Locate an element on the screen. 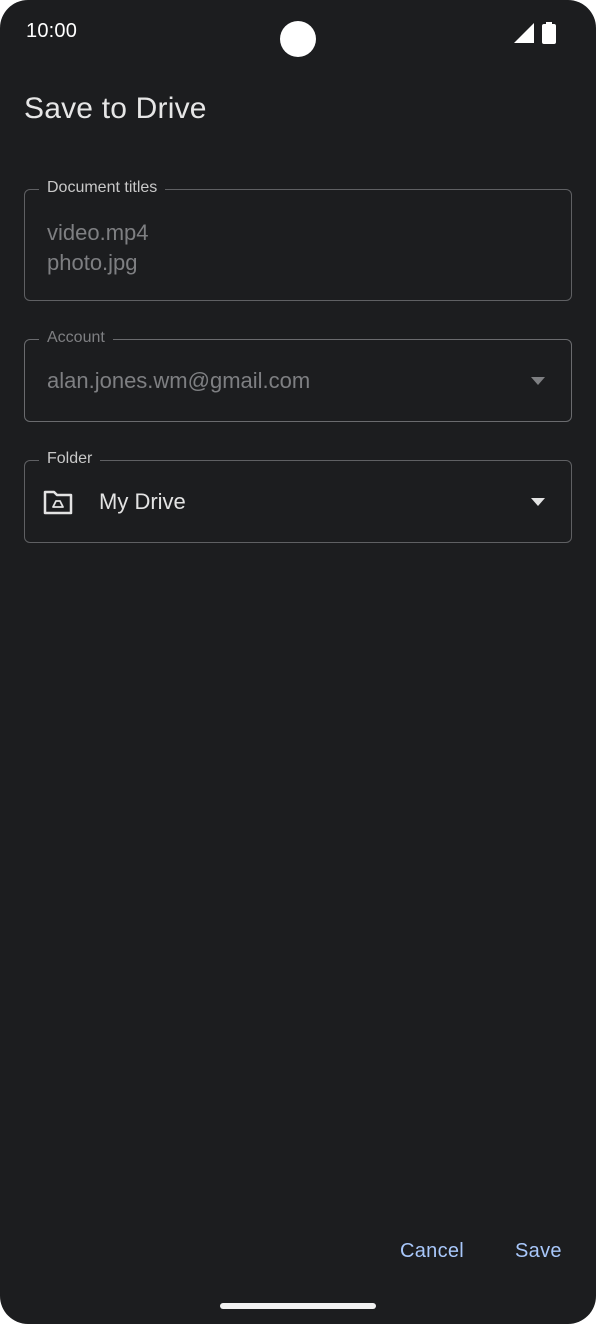 Image resolution: width=596 pixels, height=1324 pixels. account-label: Account is located at coordinates (76, 338).